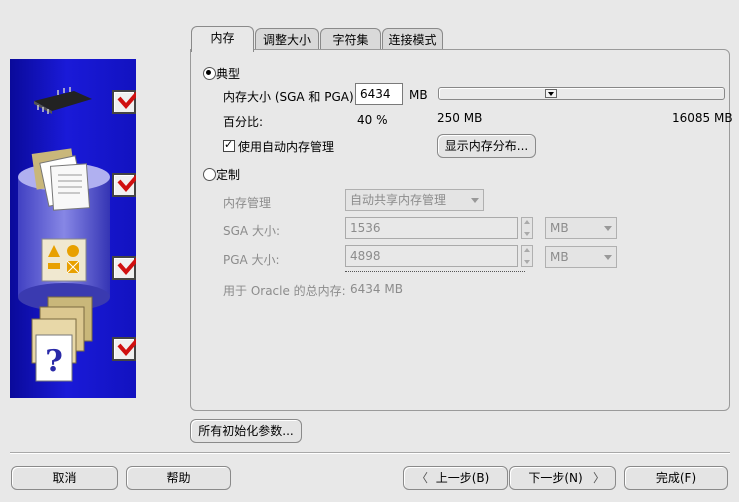  Describe the element at coordinates (251, 231) in the screenshot. I see `sga-size-label: SGA 大小:` at that location.